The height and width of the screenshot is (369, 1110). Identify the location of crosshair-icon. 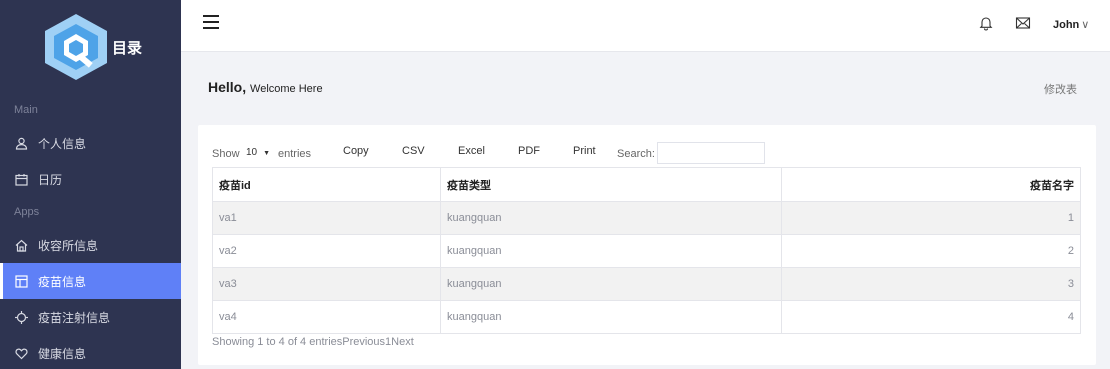
(21, 317).